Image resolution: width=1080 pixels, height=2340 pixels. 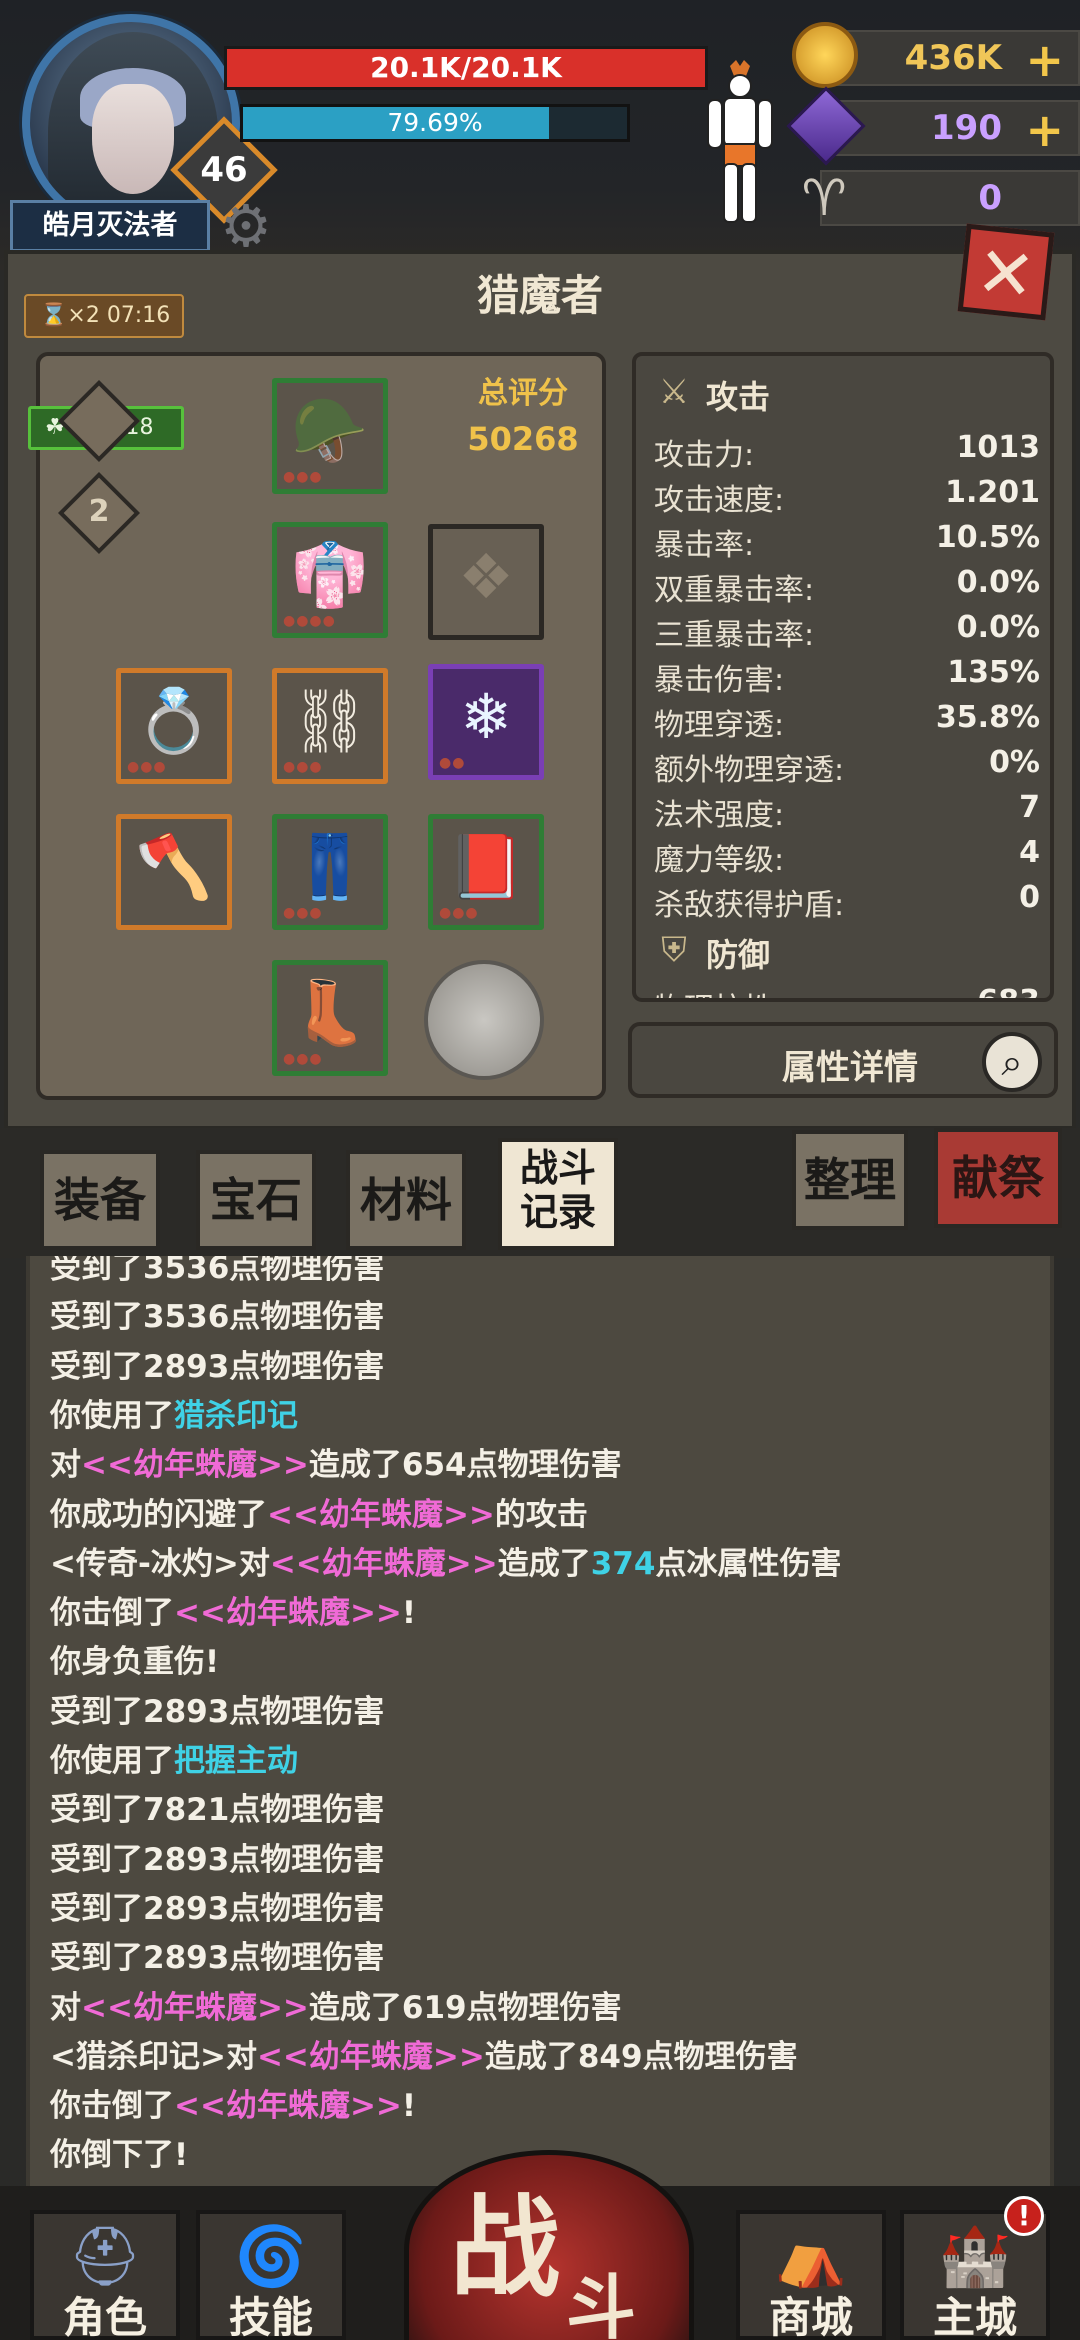 I want to click on wax-seal-icon, so click(x=484, y=1020).